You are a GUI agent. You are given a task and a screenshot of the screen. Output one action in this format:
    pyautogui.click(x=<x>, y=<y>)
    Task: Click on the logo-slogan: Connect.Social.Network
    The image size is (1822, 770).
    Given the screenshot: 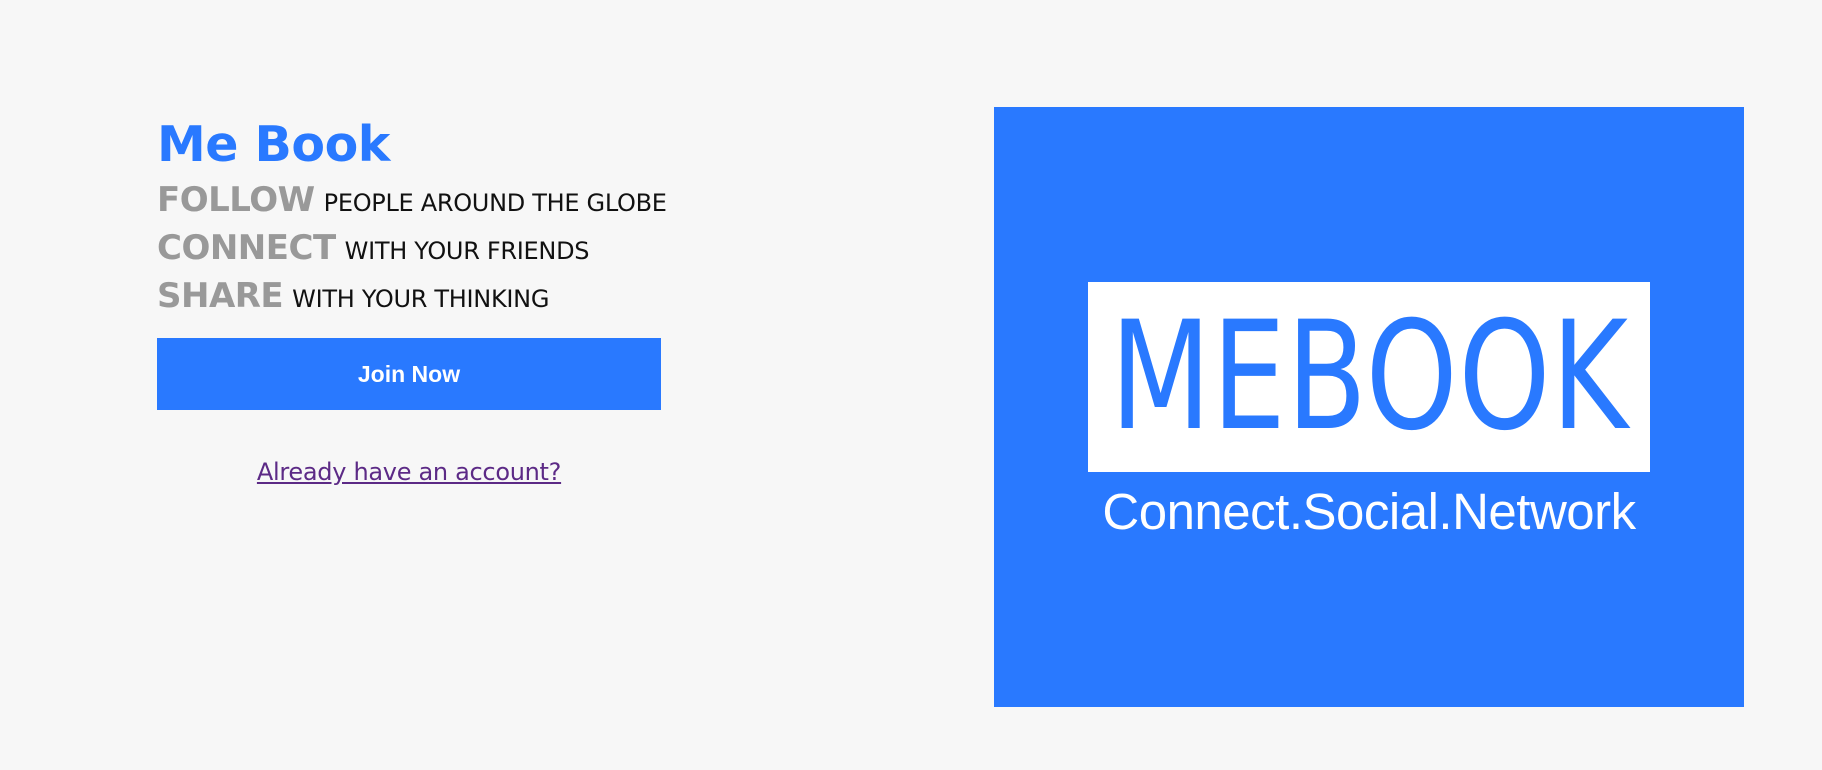 What is the action you would take?
    pyautogui.click(x=1369, y=511)
    